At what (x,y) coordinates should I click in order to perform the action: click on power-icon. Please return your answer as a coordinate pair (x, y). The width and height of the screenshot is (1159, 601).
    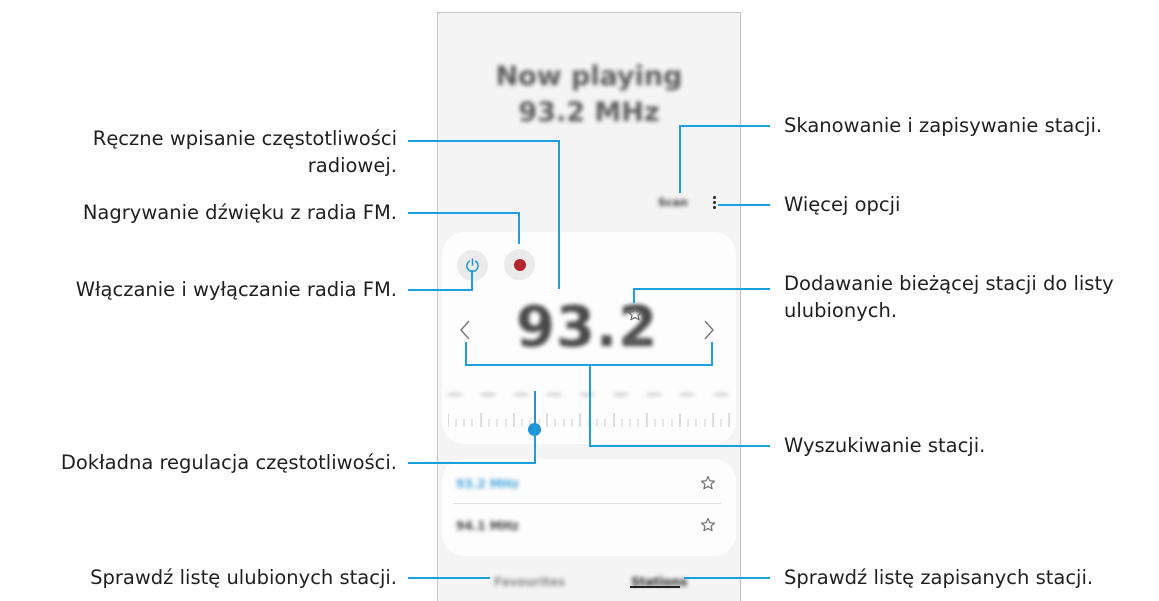
    Looking at the image, I should click on (472, 265).